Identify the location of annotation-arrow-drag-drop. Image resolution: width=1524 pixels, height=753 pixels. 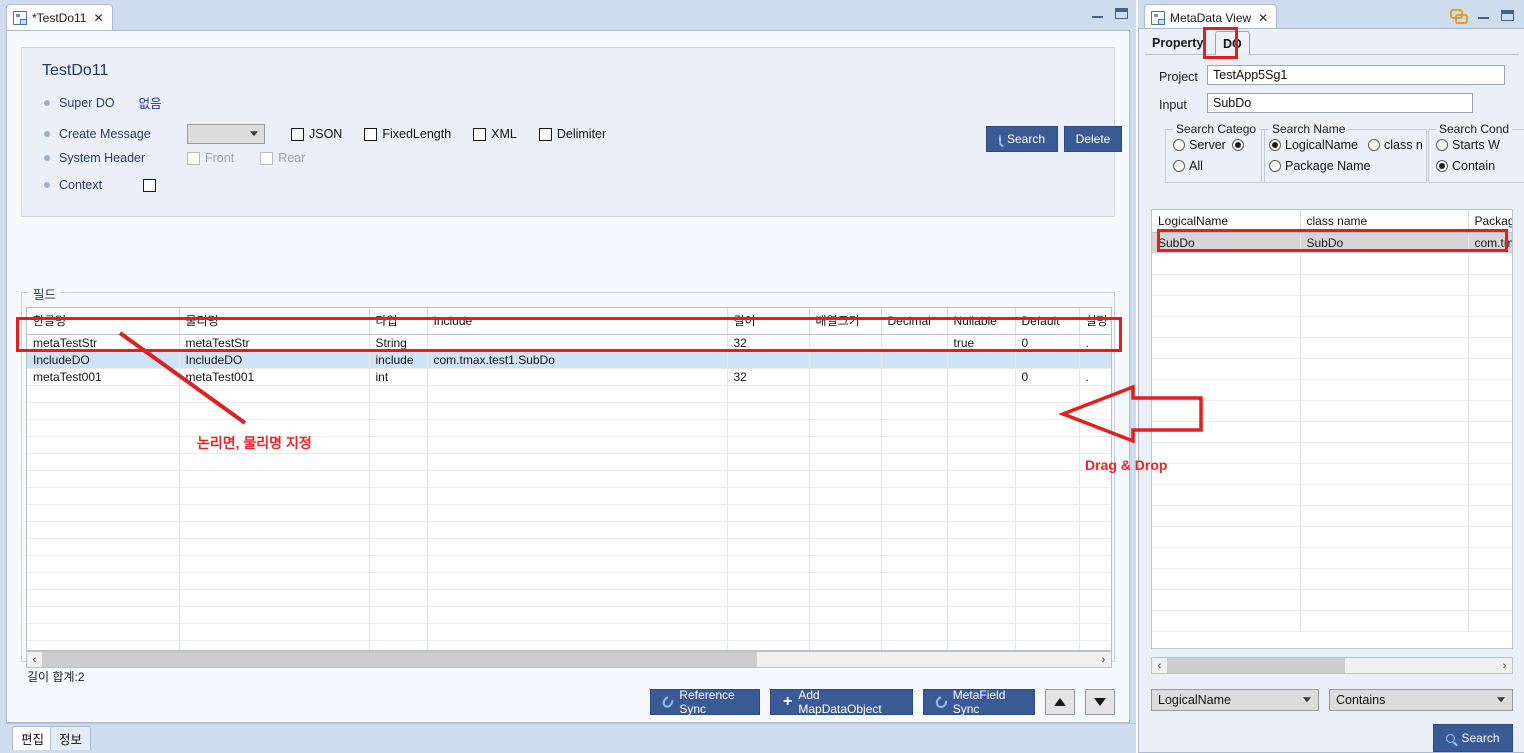
(1130, 414).